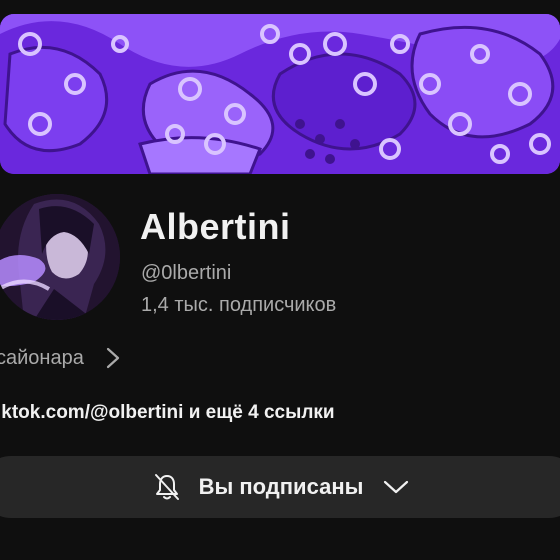  I want to click on channel-name: Albertini, so click(215, 226).